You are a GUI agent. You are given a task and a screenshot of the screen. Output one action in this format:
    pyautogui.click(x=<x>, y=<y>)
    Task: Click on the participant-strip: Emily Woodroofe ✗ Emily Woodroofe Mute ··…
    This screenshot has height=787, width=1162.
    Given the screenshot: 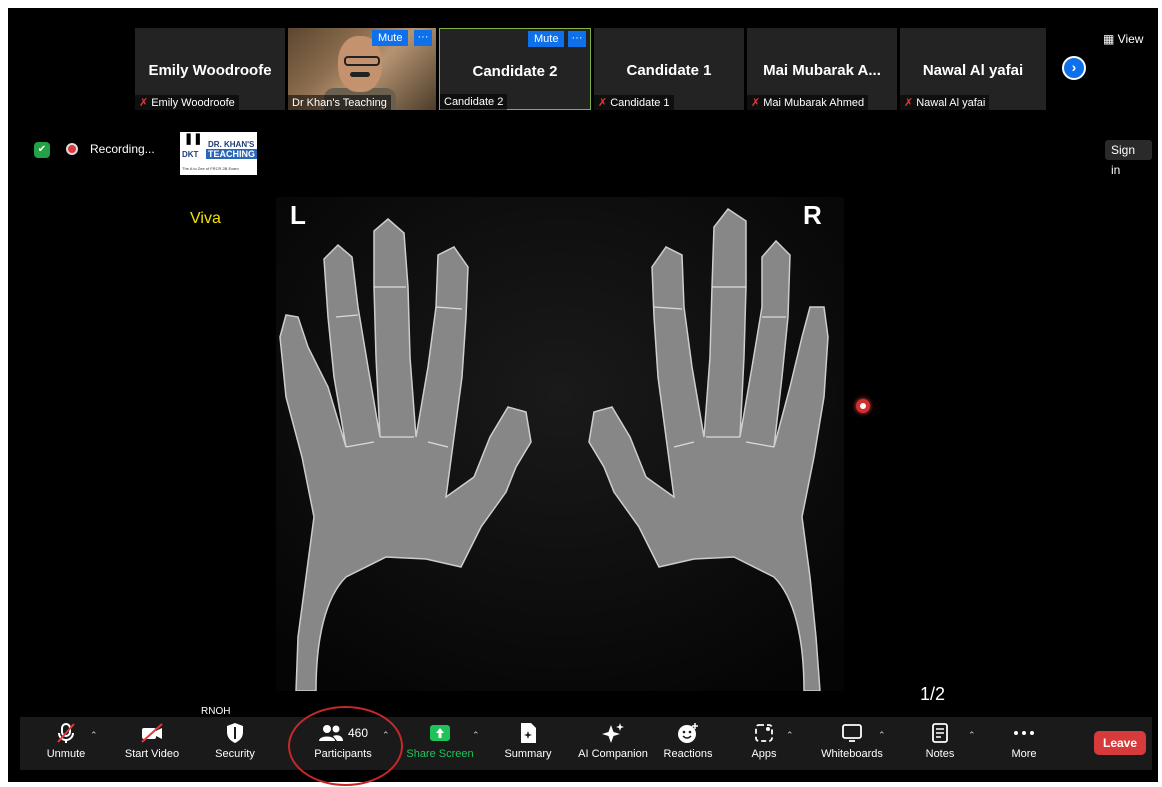 What is the action you would take?
    pyautogui.click(x=586, y=80)
    